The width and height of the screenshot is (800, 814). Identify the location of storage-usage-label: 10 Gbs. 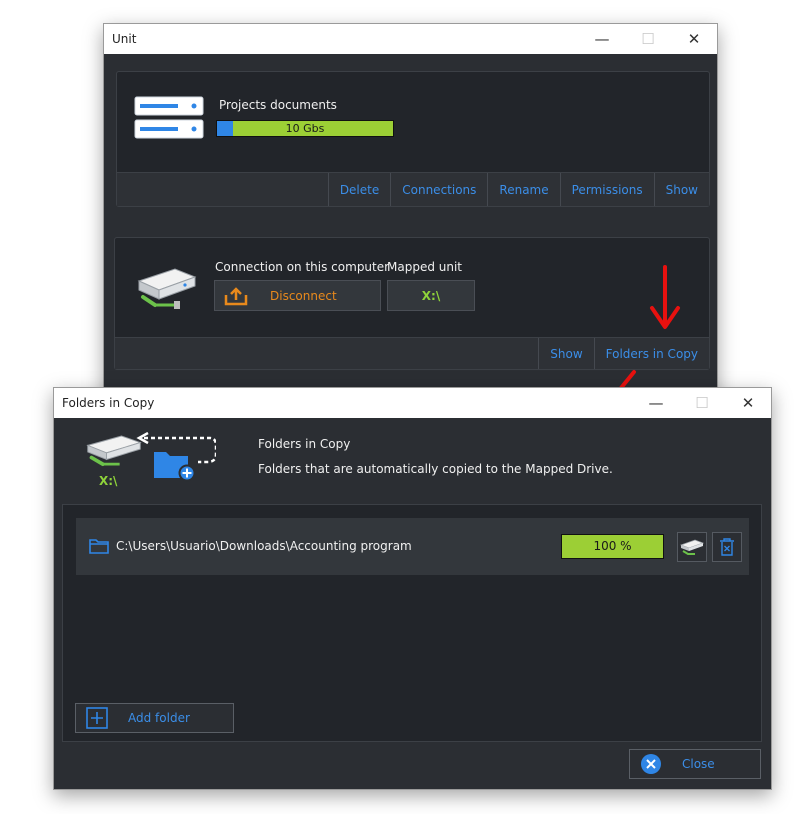
(305, 128).